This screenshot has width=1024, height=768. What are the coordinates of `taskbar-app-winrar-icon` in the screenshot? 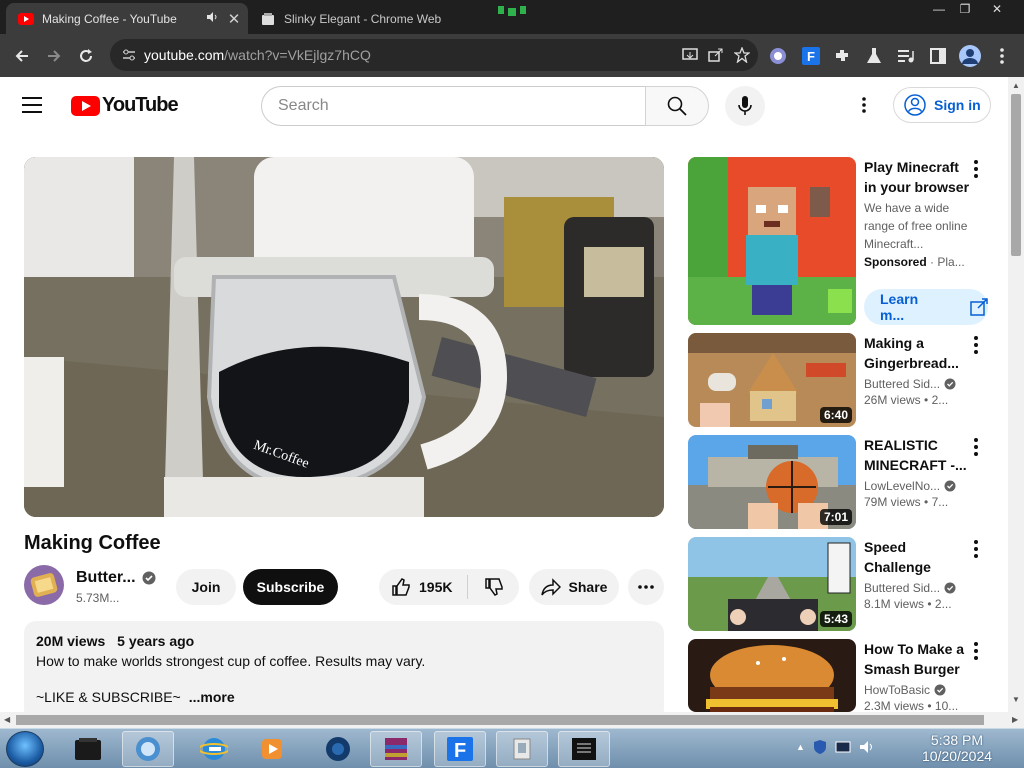 It's located at (396, 749).